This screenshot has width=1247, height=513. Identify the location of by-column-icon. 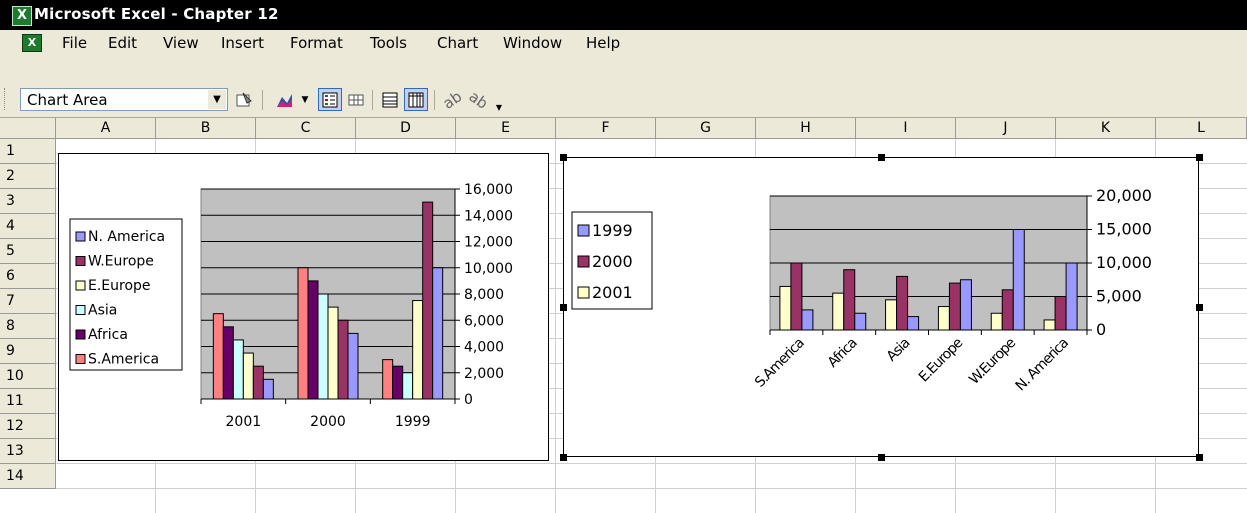
(416, 99).